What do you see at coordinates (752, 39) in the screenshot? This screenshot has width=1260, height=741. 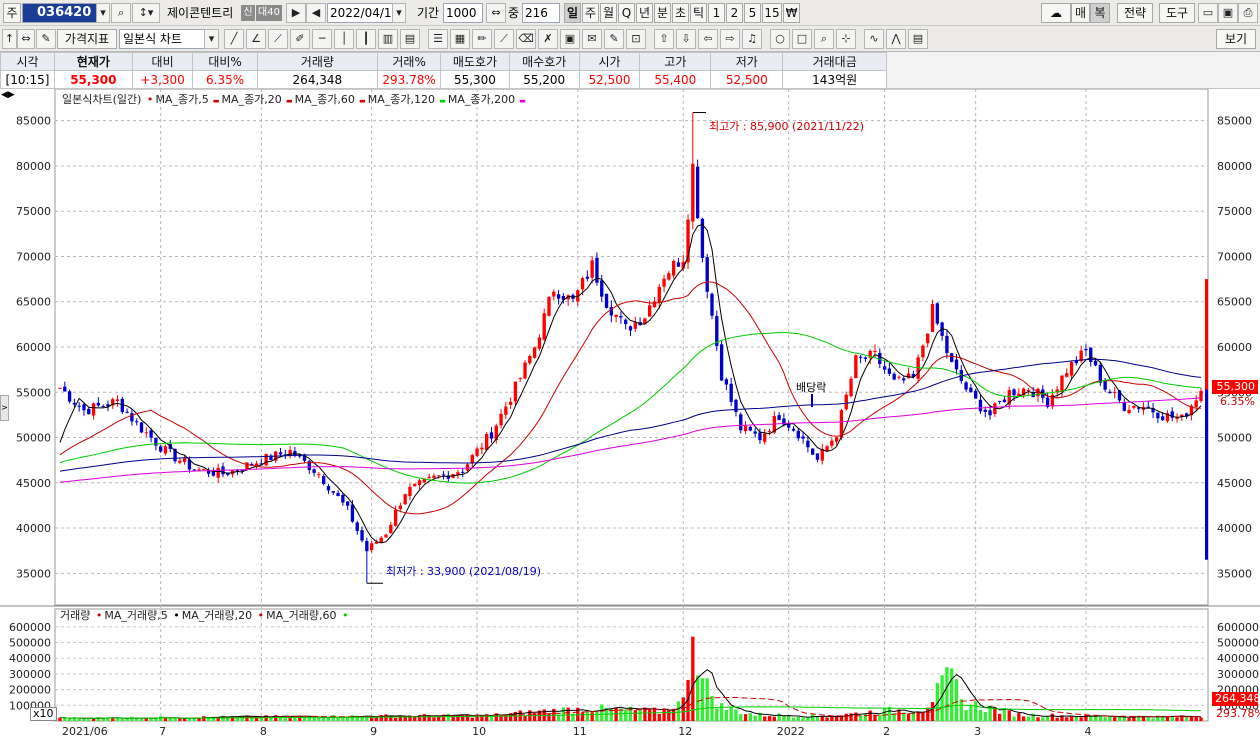 I see `doc-tool-icon: ♫` at bounding box center [752, 39].